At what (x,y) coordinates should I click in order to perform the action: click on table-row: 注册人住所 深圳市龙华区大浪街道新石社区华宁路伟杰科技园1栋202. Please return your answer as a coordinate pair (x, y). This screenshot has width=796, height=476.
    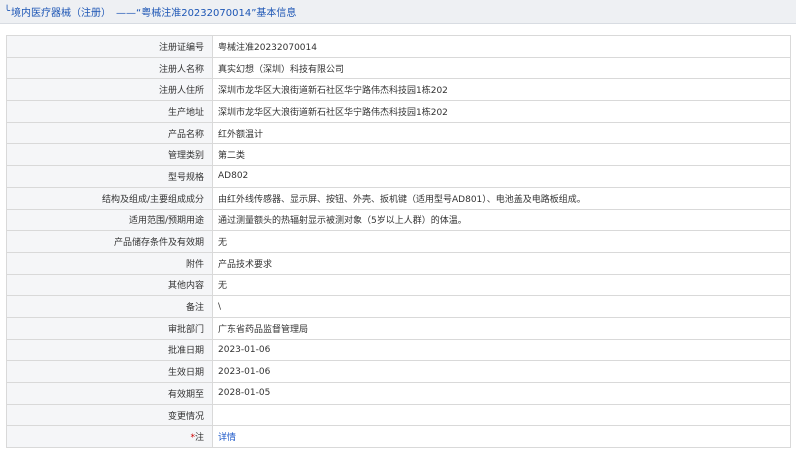
    Looking at the image, I should click on (398, 90).